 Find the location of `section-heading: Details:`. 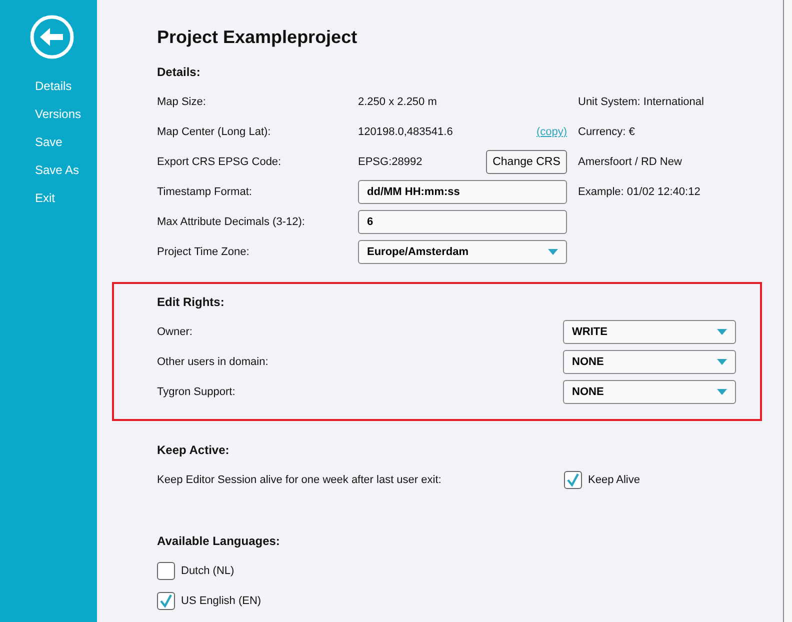

section-heading: Details: is located at coordinates (178, 72).